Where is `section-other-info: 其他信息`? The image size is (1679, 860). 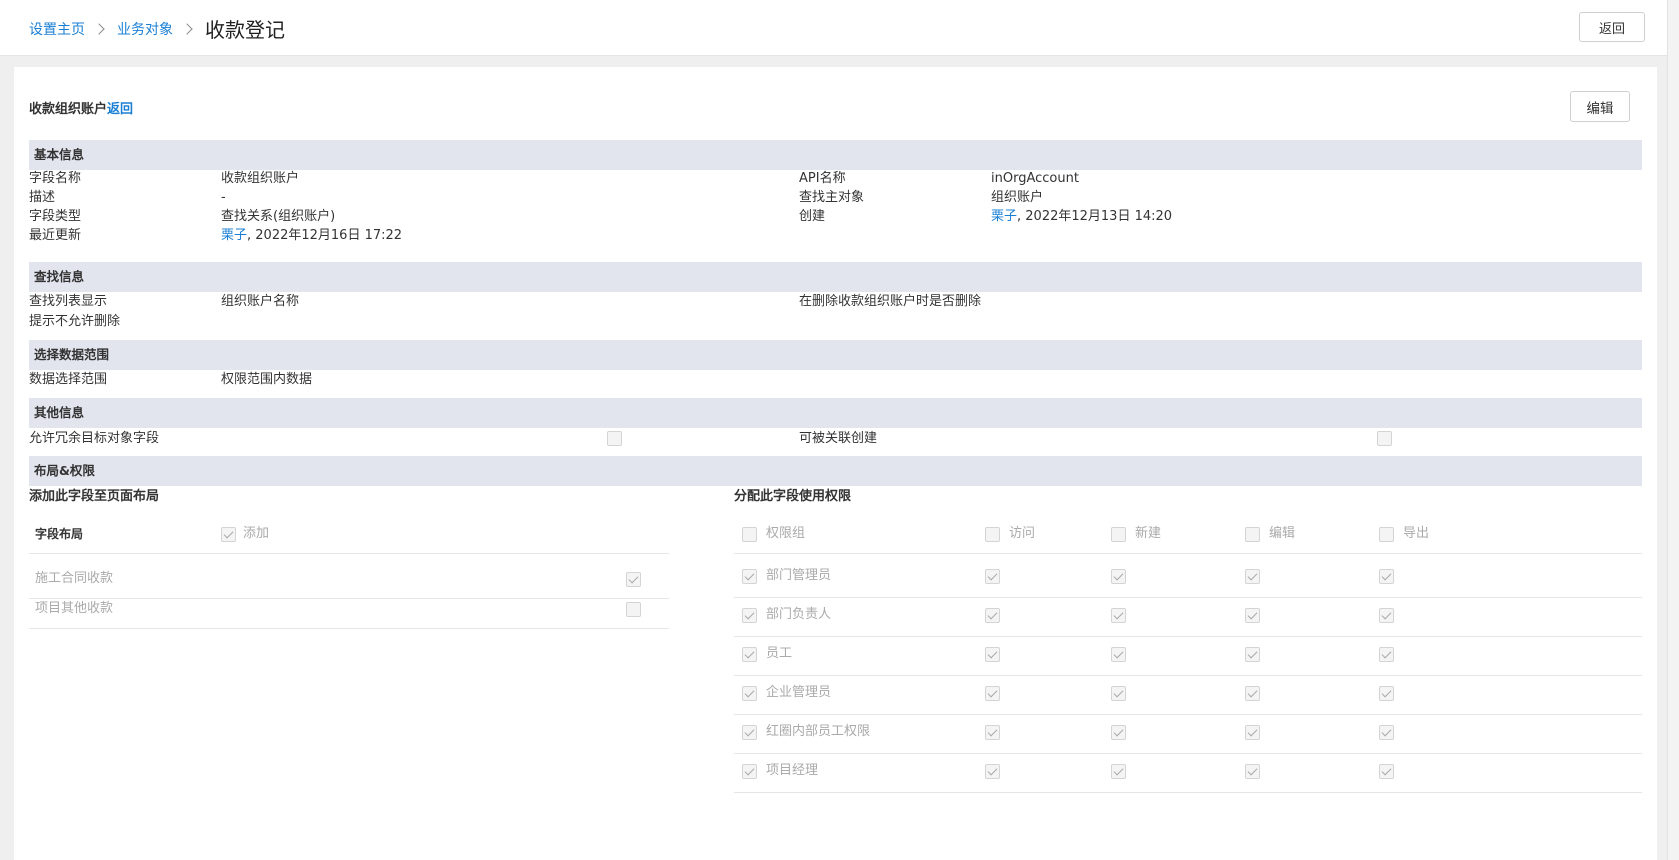
section-other-info: 其他信息 is located at coordinates (835, 413).